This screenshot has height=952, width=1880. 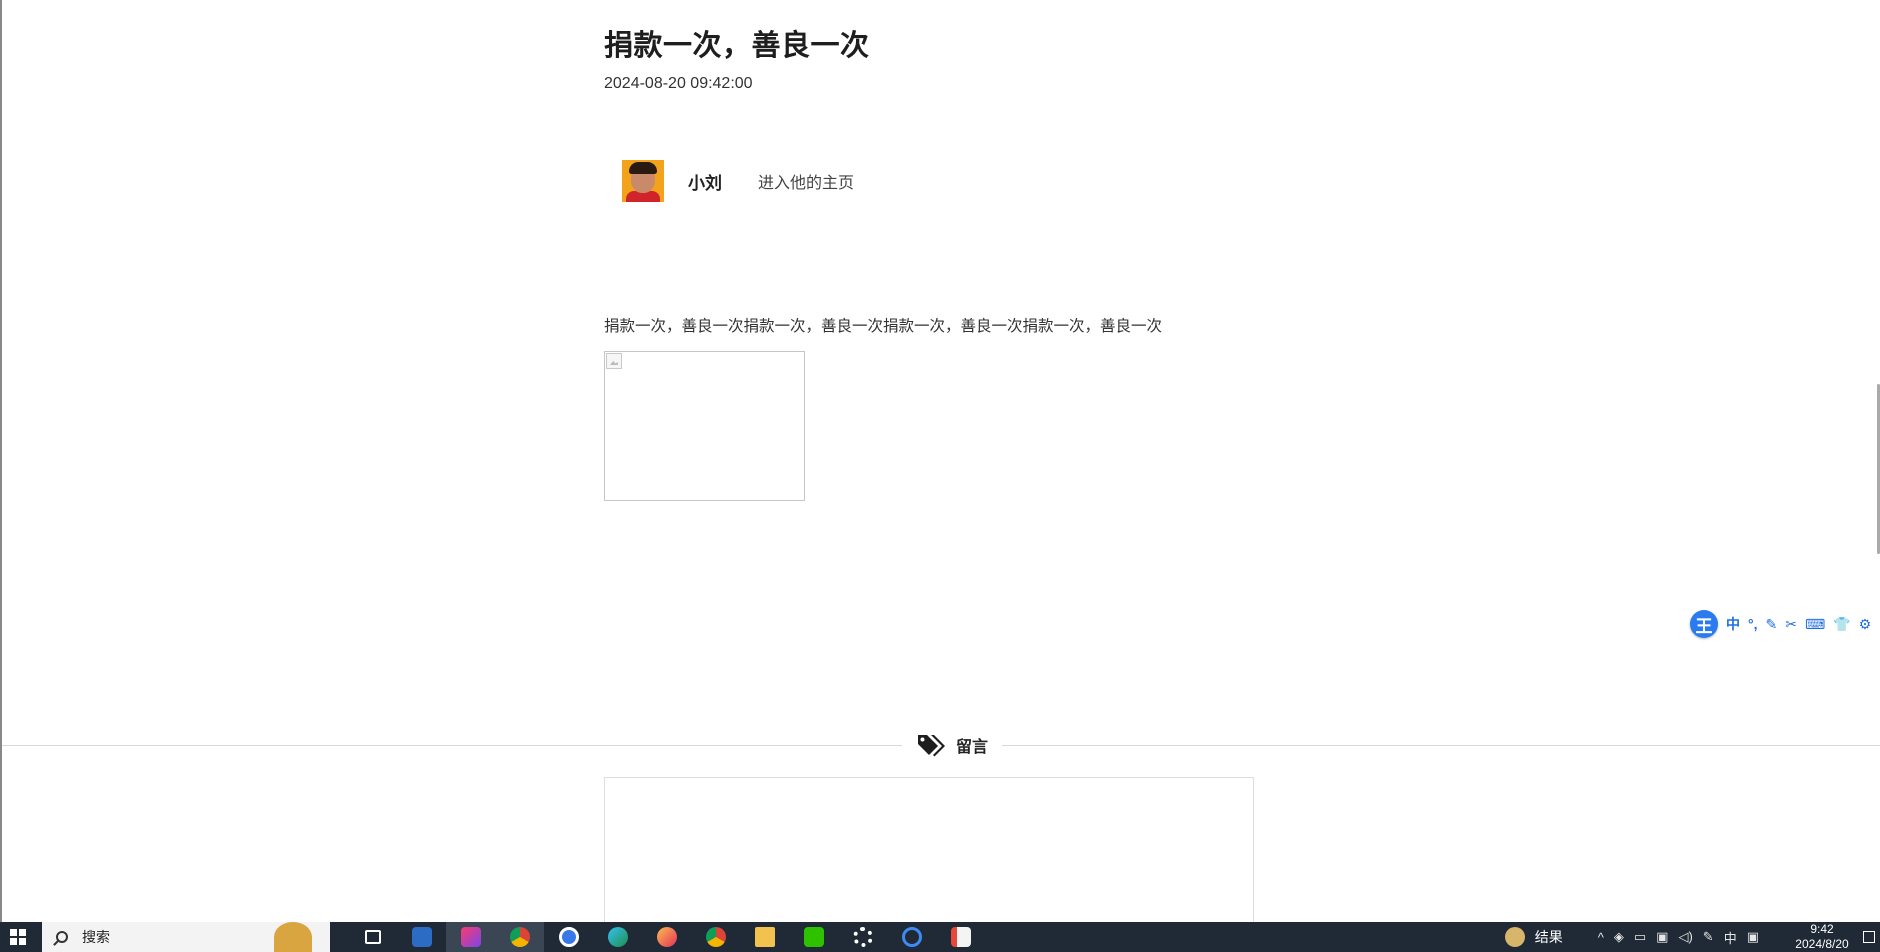 I want to click on blue-app-icon, so click(x=911, y=937).